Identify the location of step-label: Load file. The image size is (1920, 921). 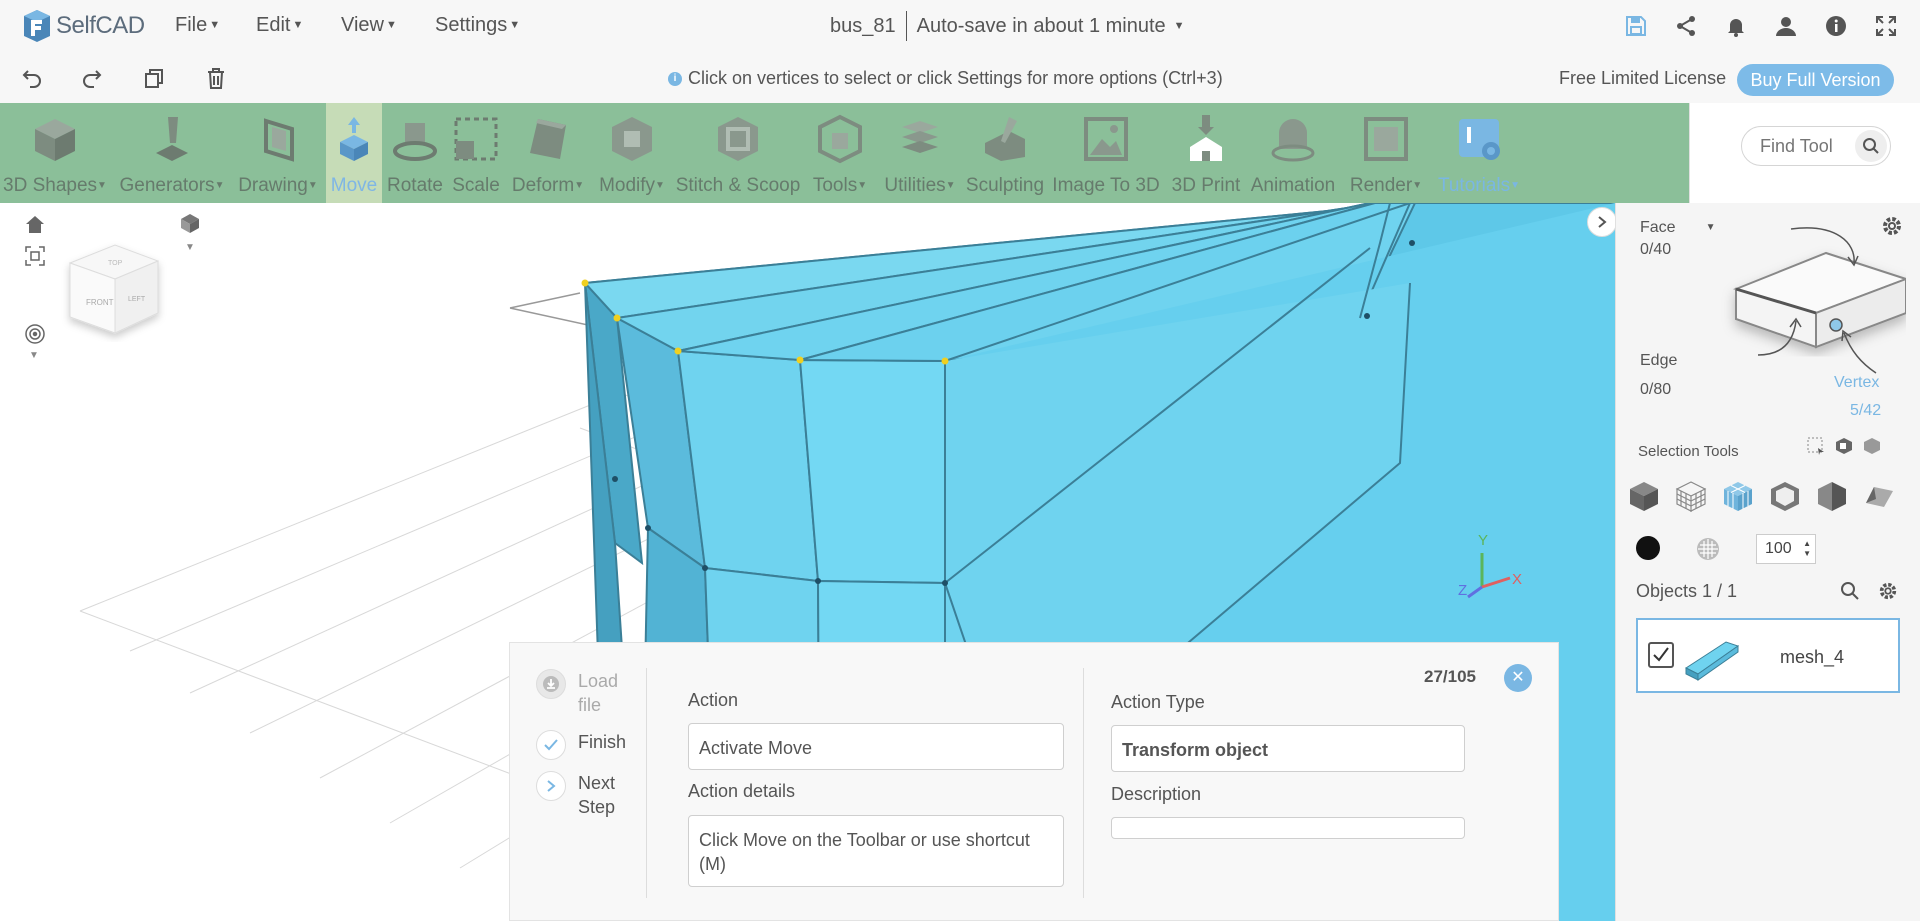
(598, 693).